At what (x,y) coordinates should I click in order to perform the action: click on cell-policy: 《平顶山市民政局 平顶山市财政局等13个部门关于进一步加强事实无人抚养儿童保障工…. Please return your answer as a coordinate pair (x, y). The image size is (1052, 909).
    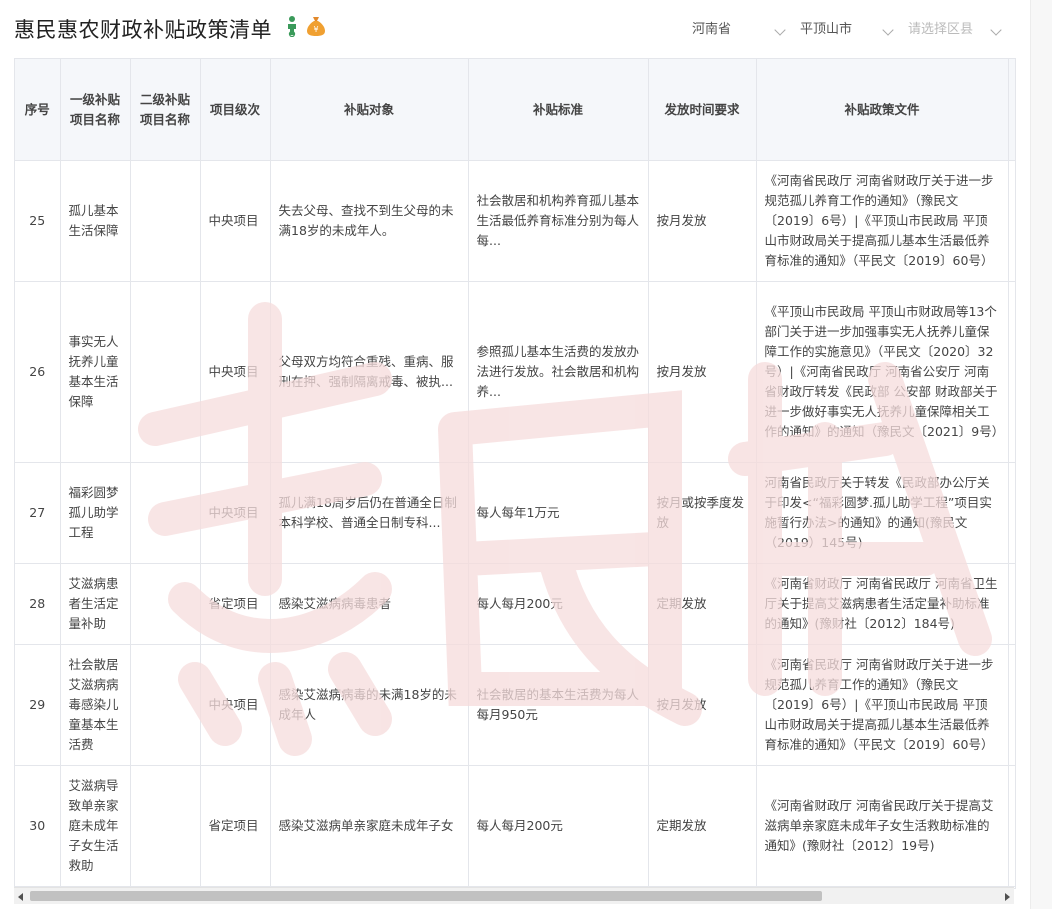
    Looking at the image, I should click on (882, 372).